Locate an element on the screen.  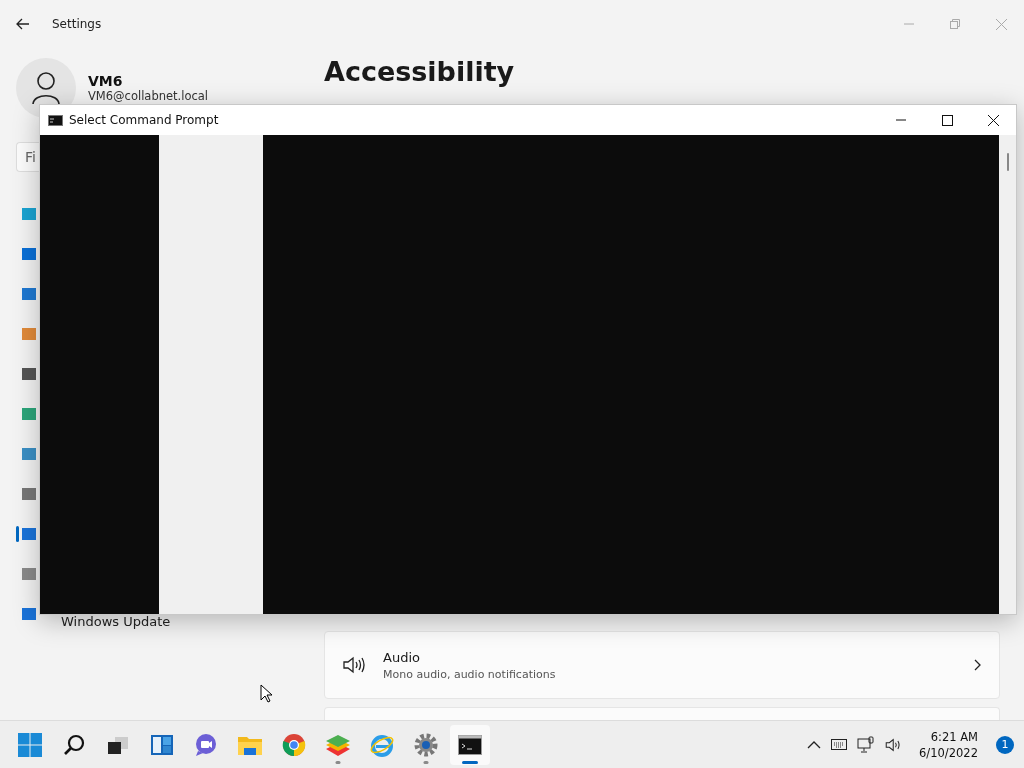
browser-e-icon is located at coordinates (382, 744).